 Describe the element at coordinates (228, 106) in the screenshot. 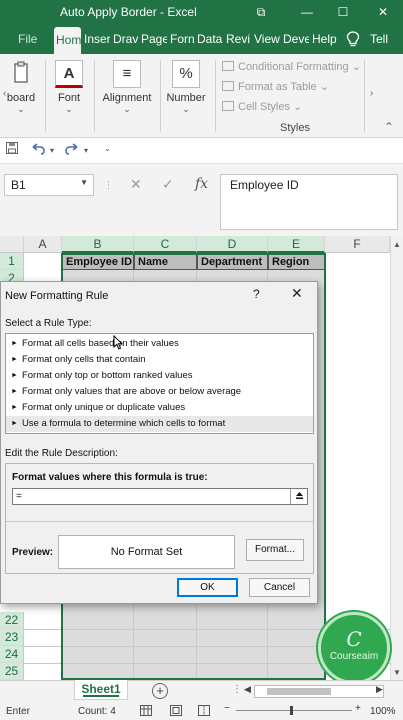

I see `cell-styles-icon` at that location.